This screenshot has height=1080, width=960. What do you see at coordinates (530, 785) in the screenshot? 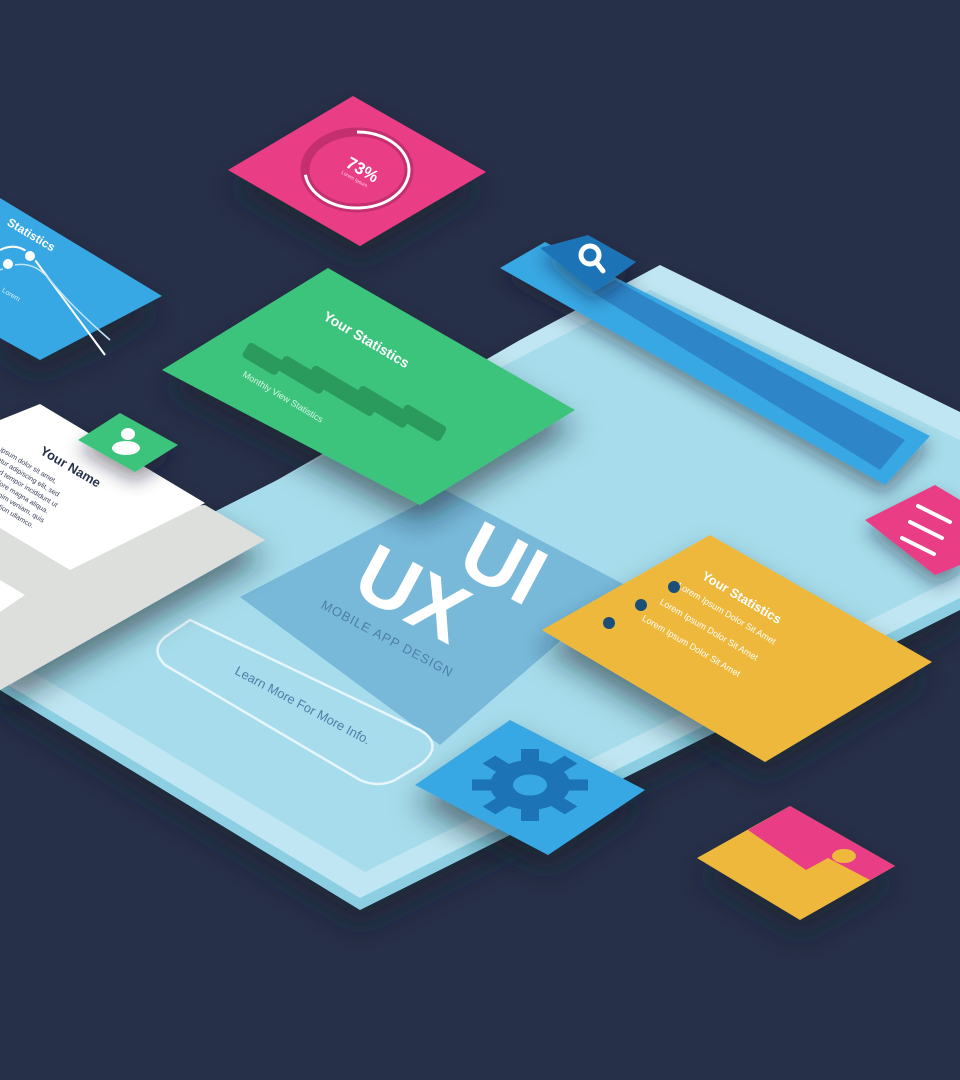
I see `gear-icon` at bounding box center [530, 785].